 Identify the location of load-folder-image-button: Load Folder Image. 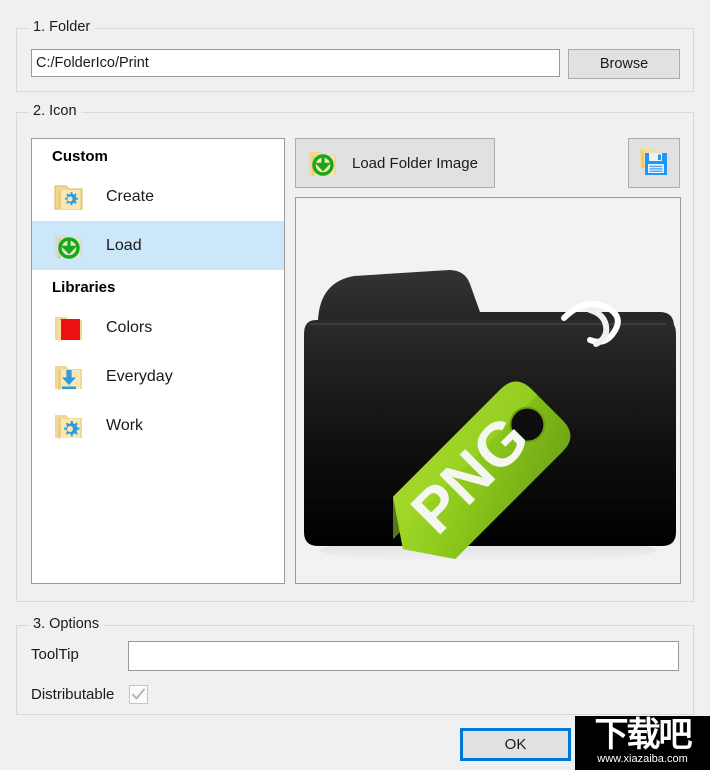
(395, 163).